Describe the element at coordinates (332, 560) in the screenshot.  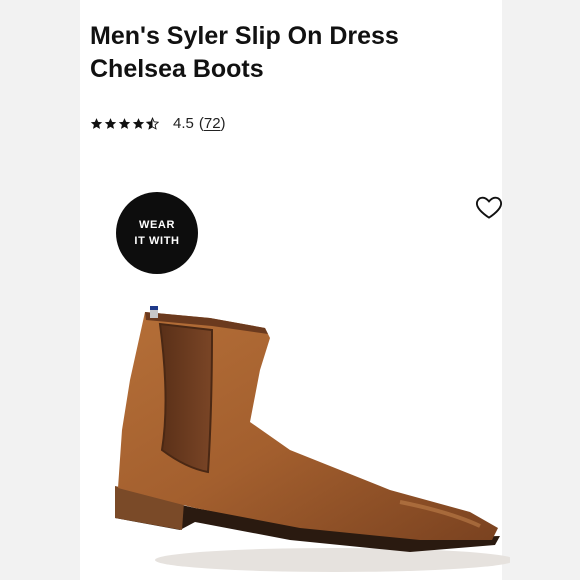
I see `boot-shadow` at that location.